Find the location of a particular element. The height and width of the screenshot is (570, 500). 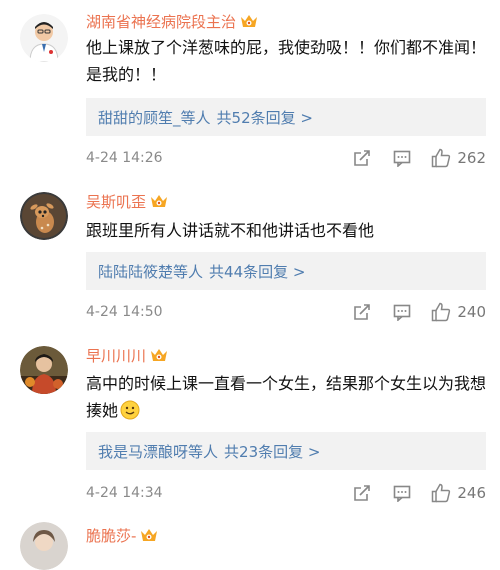

username-row: 早川川川 is located at coordinates (127, 355).